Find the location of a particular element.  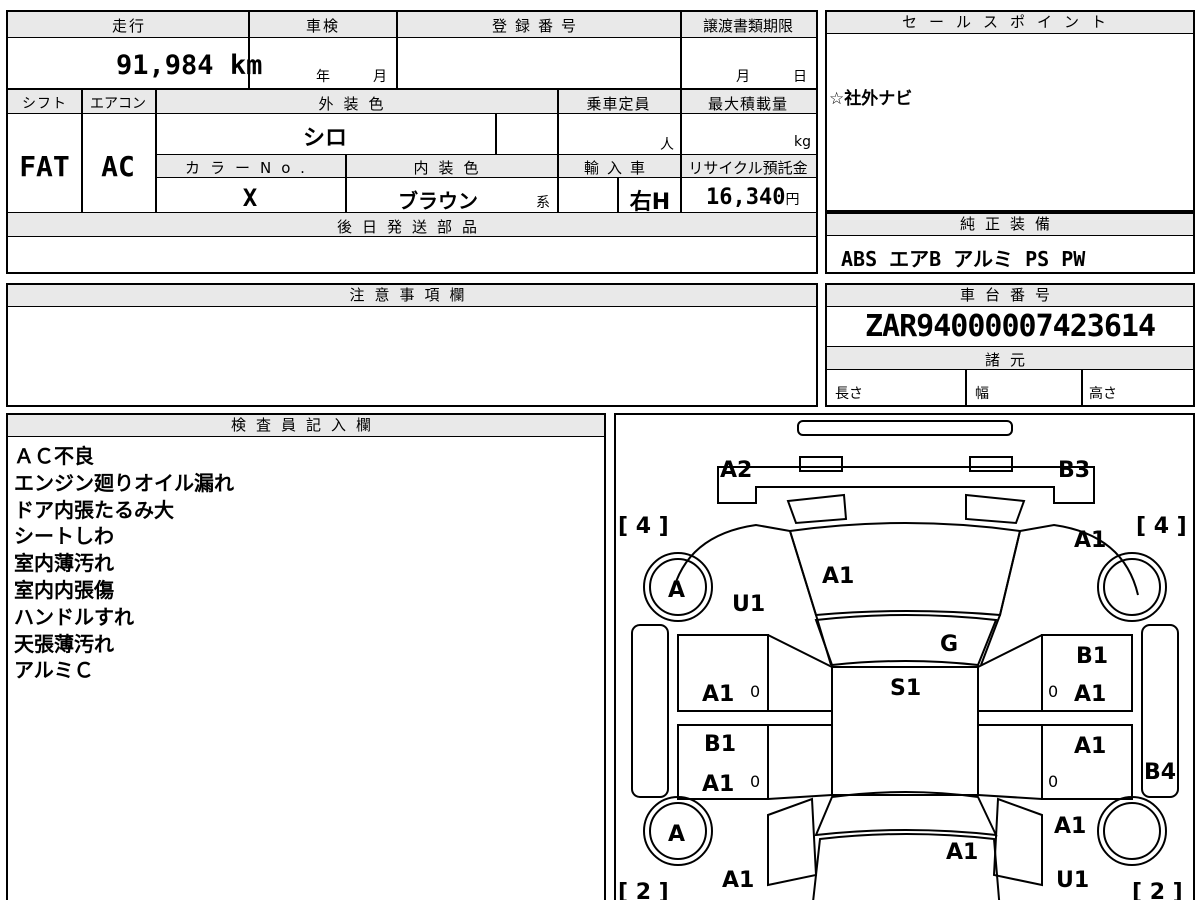

mark-a-fl-wheel: A is located at coordinates (676, 590).